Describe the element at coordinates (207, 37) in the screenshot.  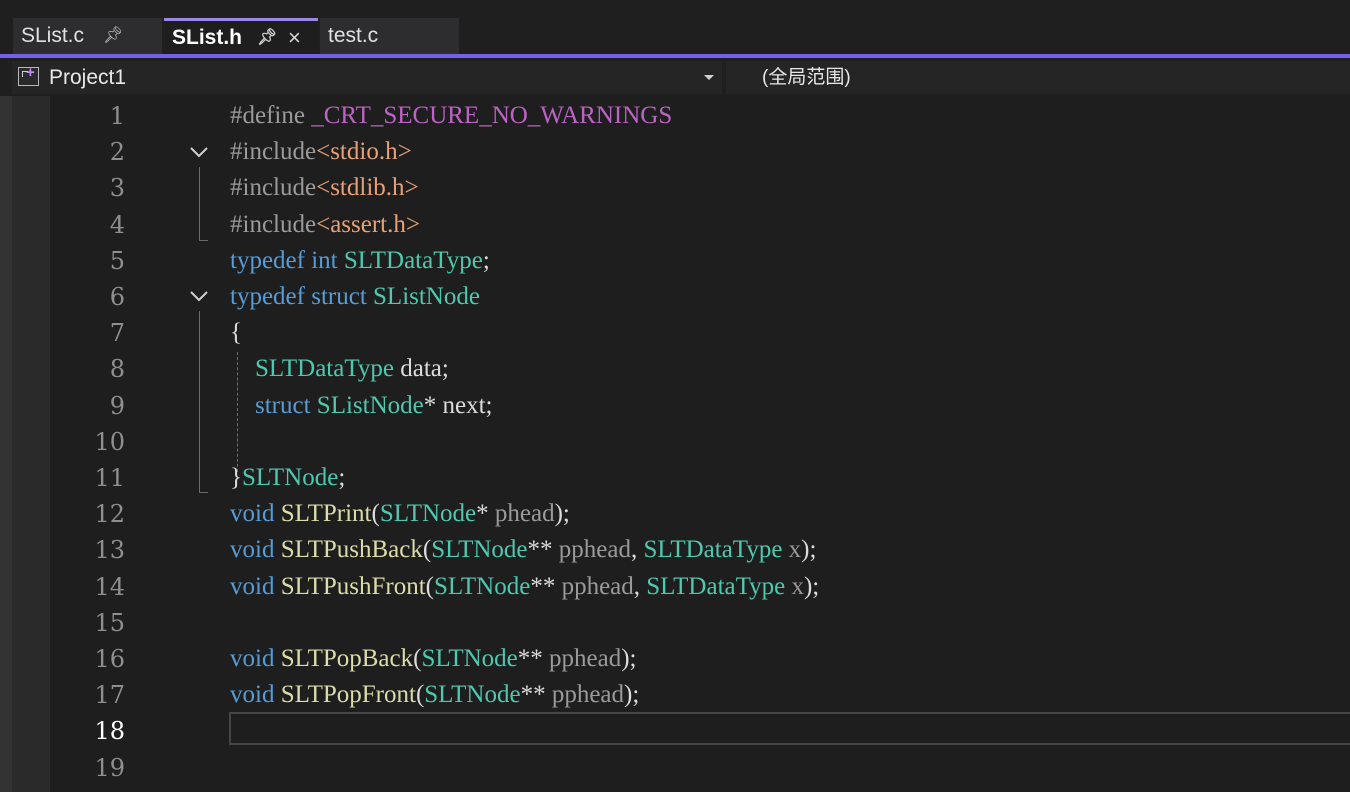
I see `tab-label: SList.h` at that location.